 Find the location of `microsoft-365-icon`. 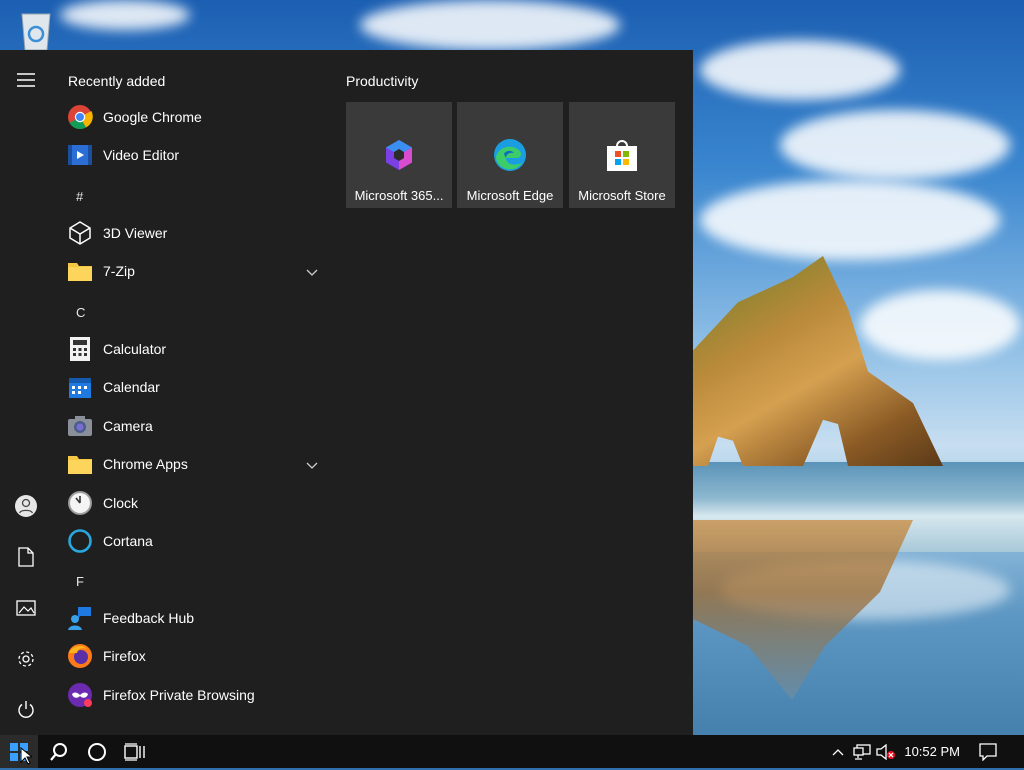

microsoft-365-icon is located at coordinates (399, 155).